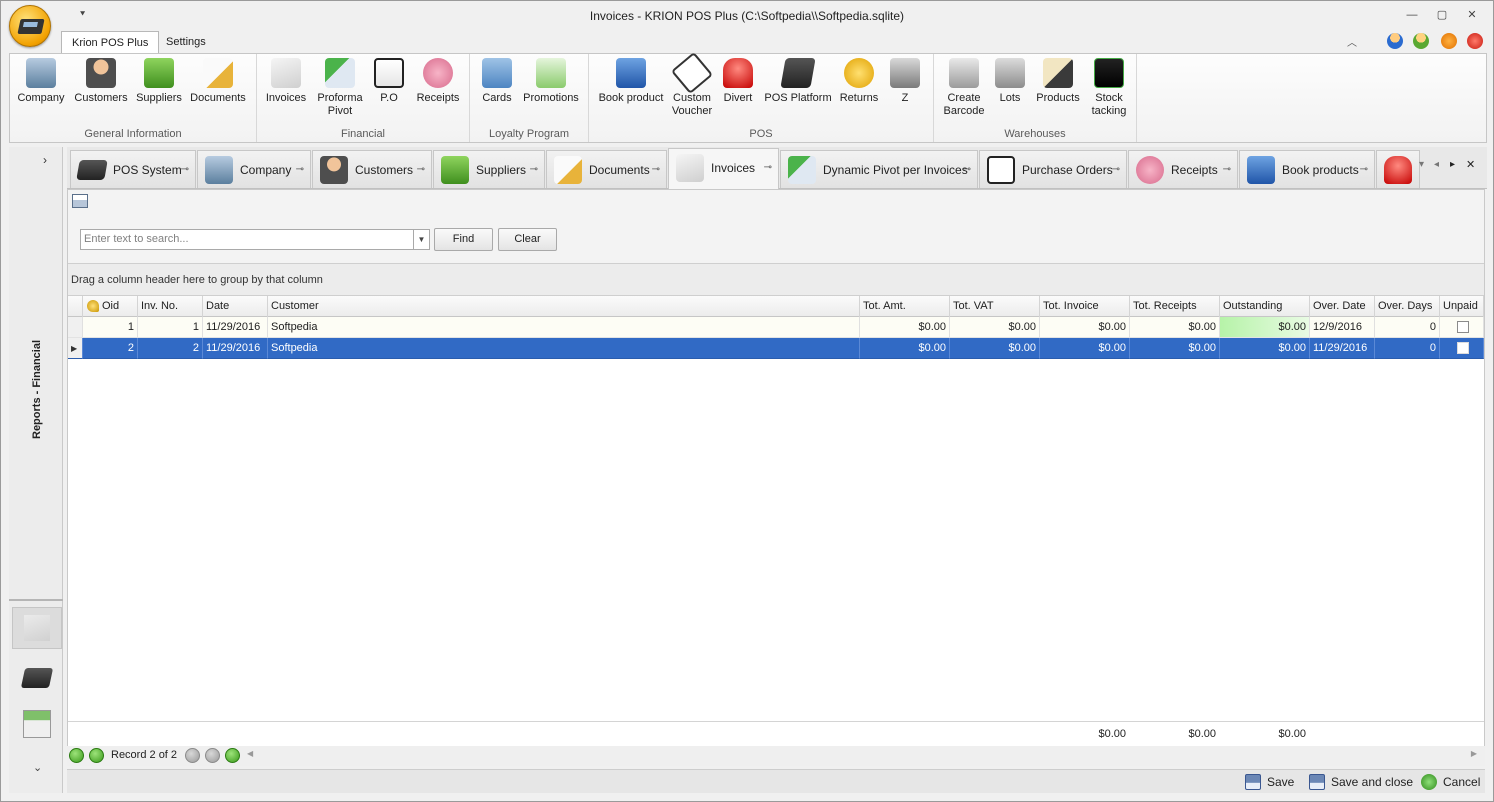 This screenshot has width=1494, height=802. What do you see at coordinates (340, 88) in the screenshot?
I see `proforma-pivot-button: Proforma Pivot` at bounding box center [340, 88].